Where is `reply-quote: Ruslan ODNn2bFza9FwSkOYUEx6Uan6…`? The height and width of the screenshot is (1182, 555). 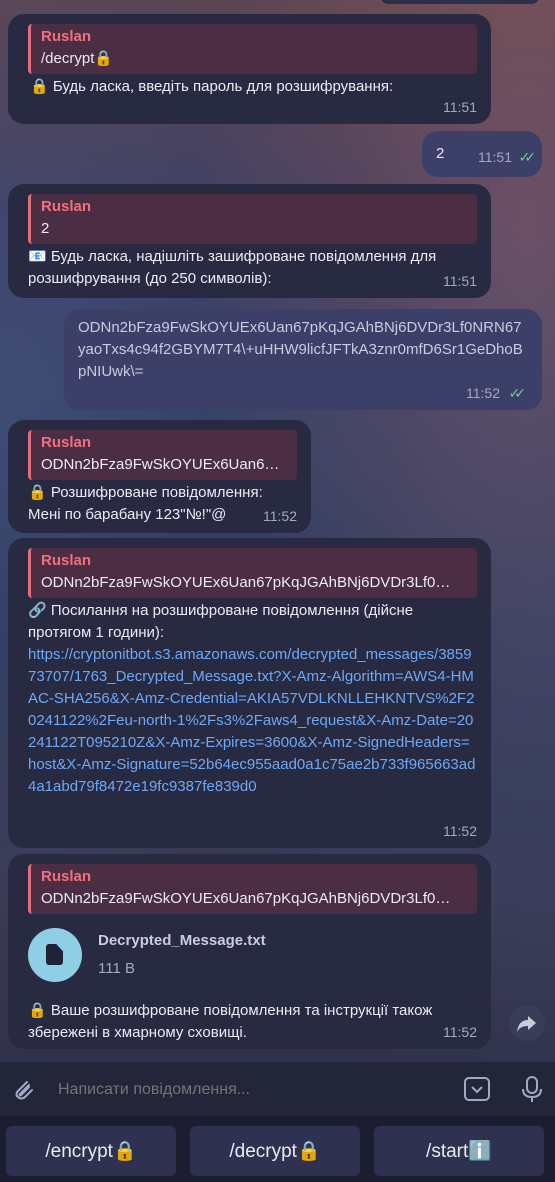 reply-quote: Ruslan ODNn2bFza9FwSkOYUEx6Uan6… is located at coordinates (162, 455).